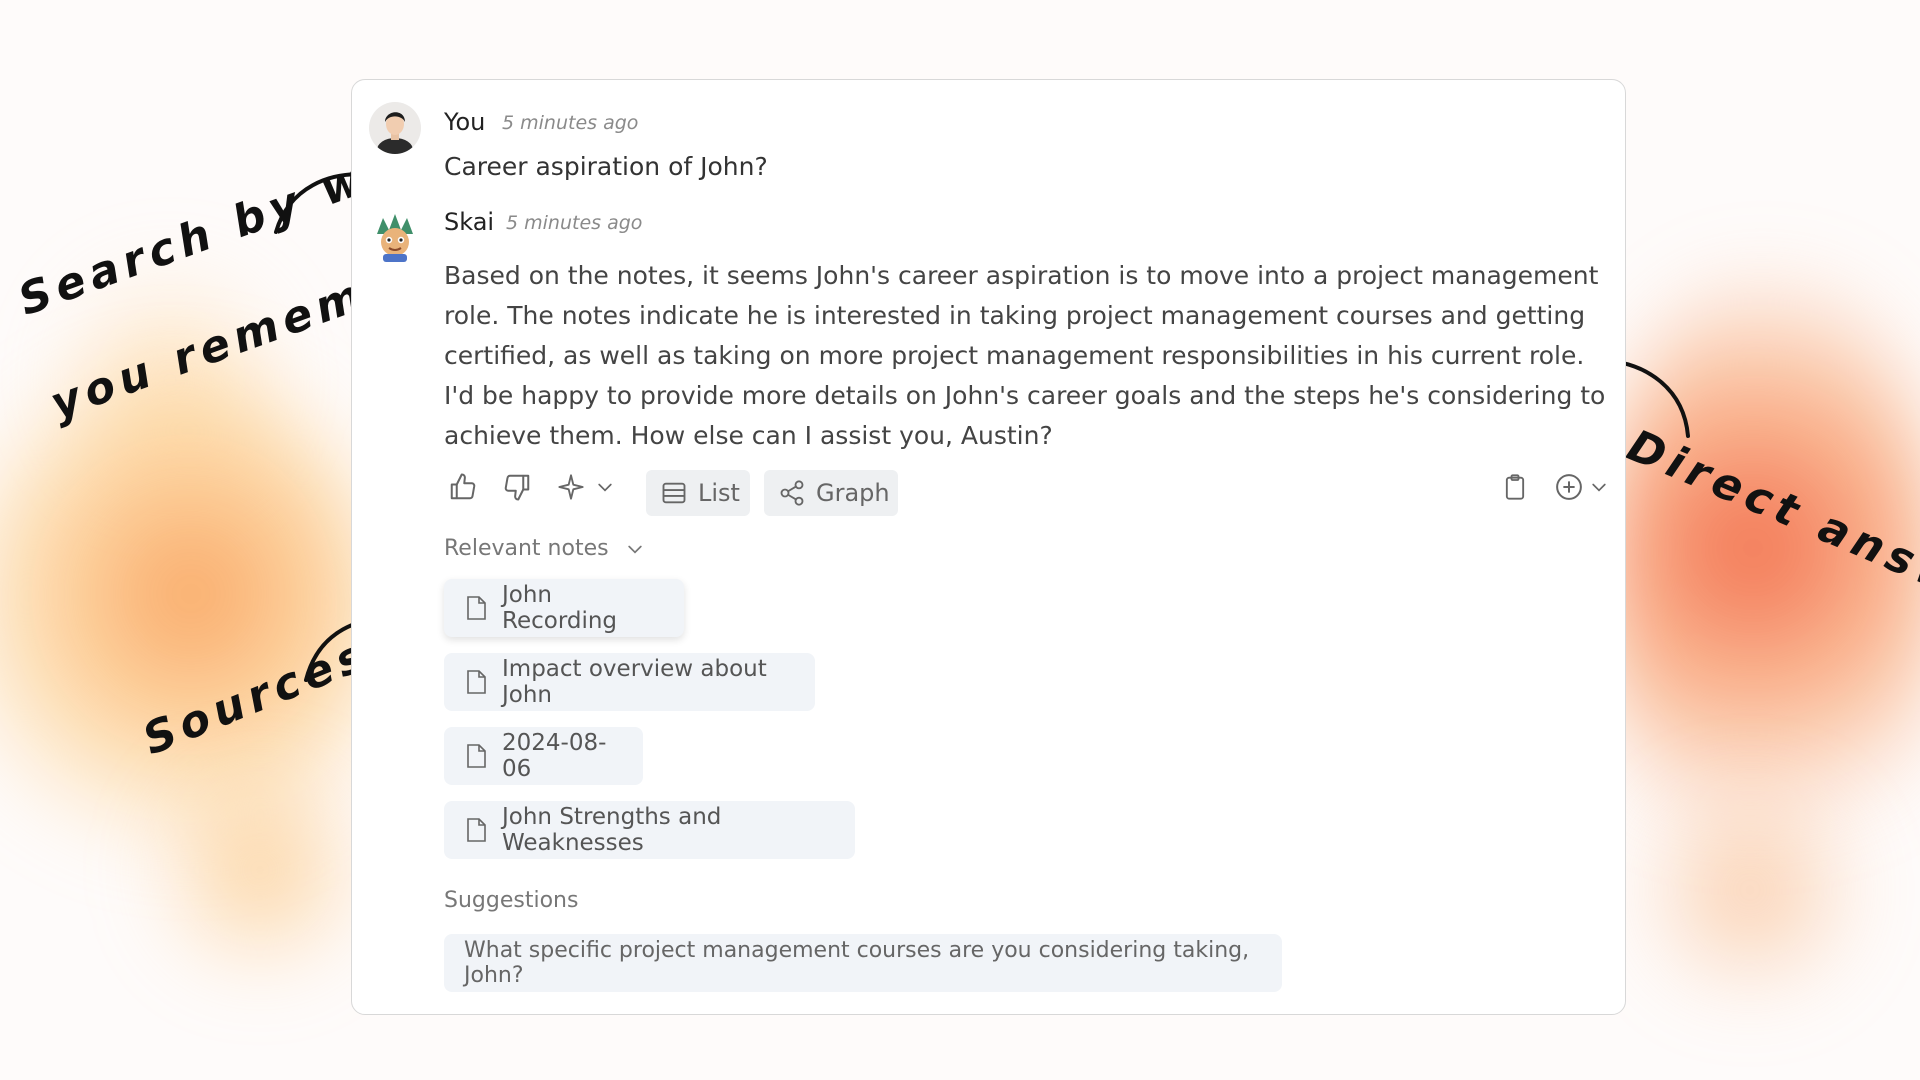 Image resolution: width=1920 pixels, height=1080 pixels. What do you see at coordinates (853, 493) in the screenshot?
I see `graph-button-label: Graph` at bounding box center [853, 493].